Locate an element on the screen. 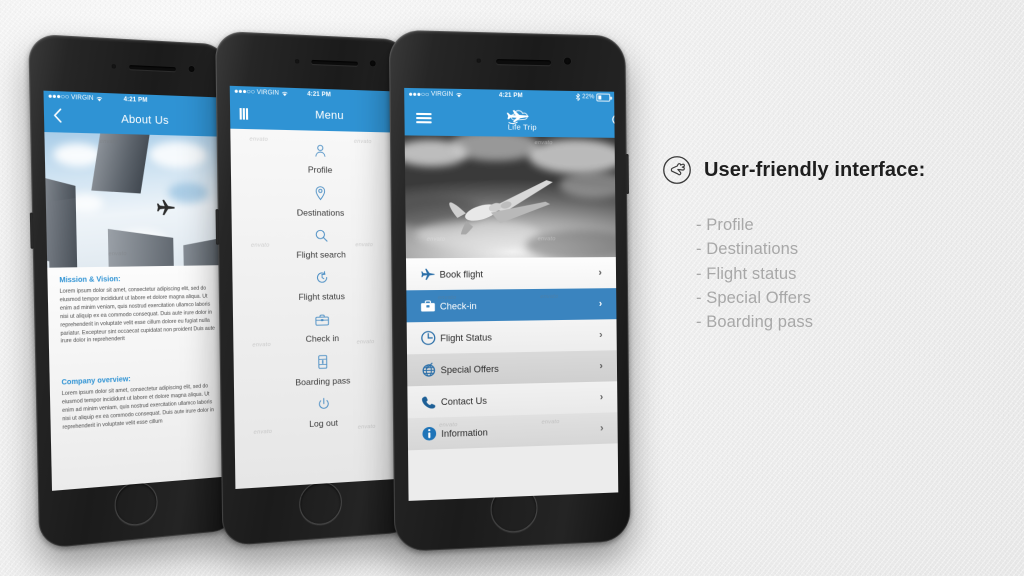  hero-image-home: envato envato envato is located at coordinates (510, 197).